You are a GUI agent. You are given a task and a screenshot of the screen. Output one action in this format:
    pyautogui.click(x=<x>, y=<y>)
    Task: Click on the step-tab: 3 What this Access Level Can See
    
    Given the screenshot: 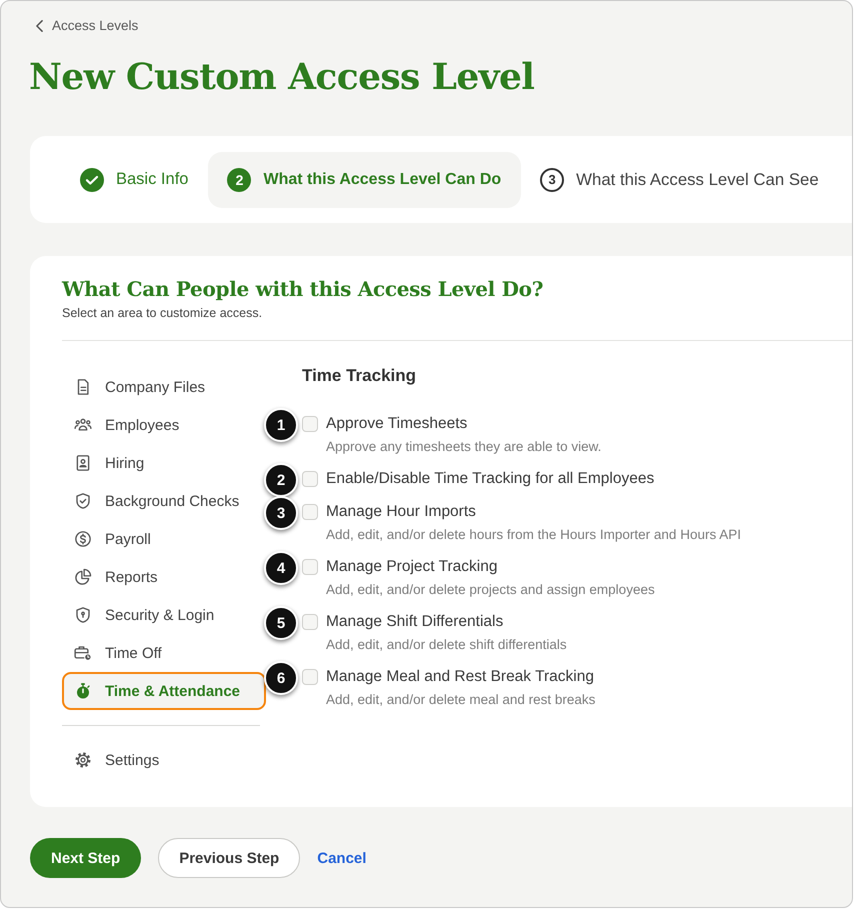 What is the action you would take?
    pyautogui.click(x=680, y=180)
    